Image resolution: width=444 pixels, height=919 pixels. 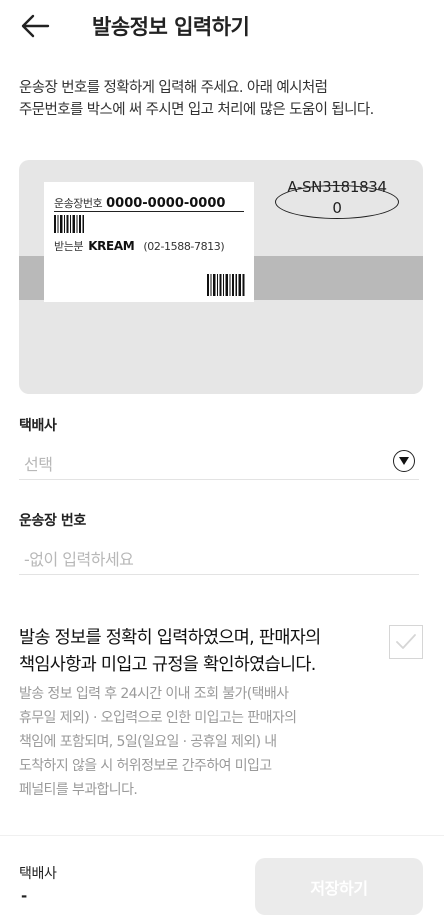 What do you see at coordinates (24, 896) in the screenshot?
I see `footer-courier-value: -` at bounding box center [24, 896].